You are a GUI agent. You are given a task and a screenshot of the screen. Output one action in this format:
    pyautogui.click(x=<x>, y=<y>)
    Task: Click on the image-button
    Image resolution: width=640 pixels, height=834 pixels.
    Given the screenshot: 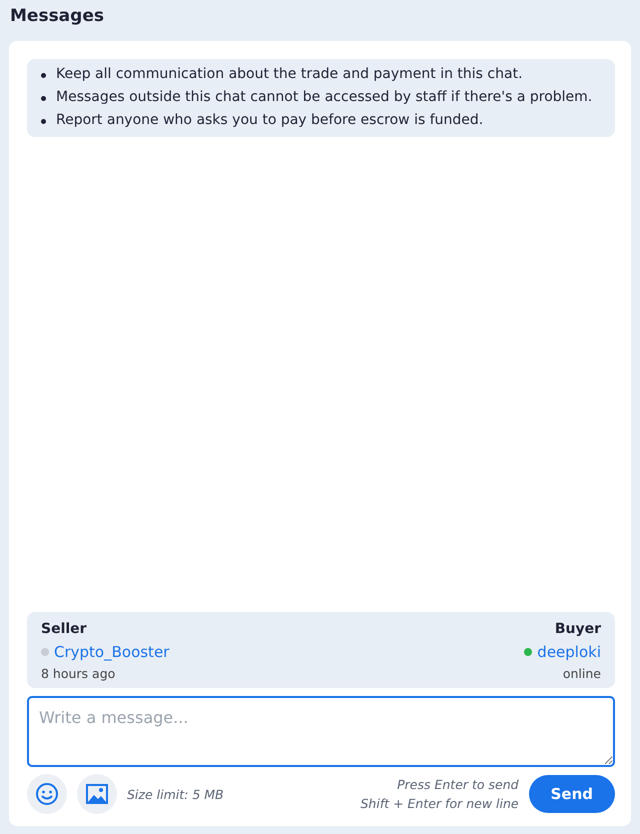 What is the action you would take?
    pyautogui.click(x=97, y=794)
    